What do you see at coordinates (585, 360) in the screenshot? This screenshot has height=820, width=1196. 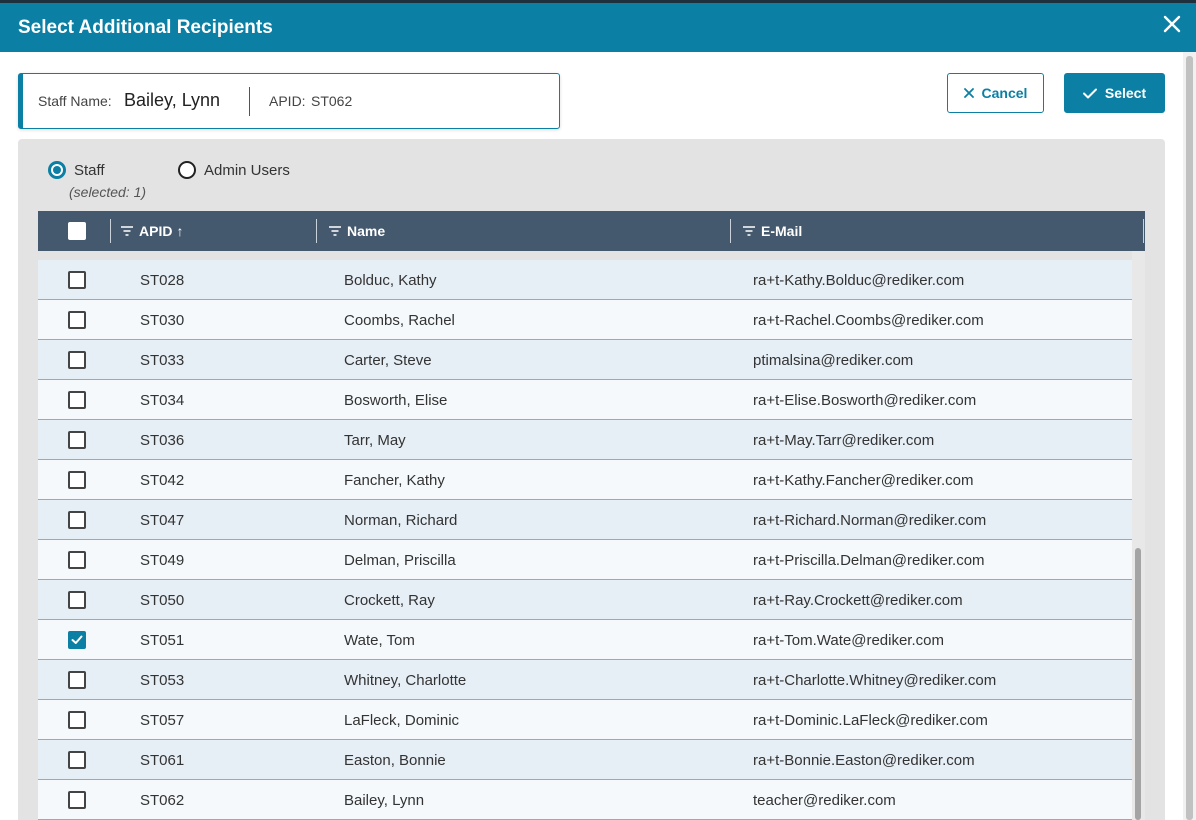 I see `table-row: ST033 Carter, Steve ptimalsina@rediker.com` at bounding box center [585, 360].